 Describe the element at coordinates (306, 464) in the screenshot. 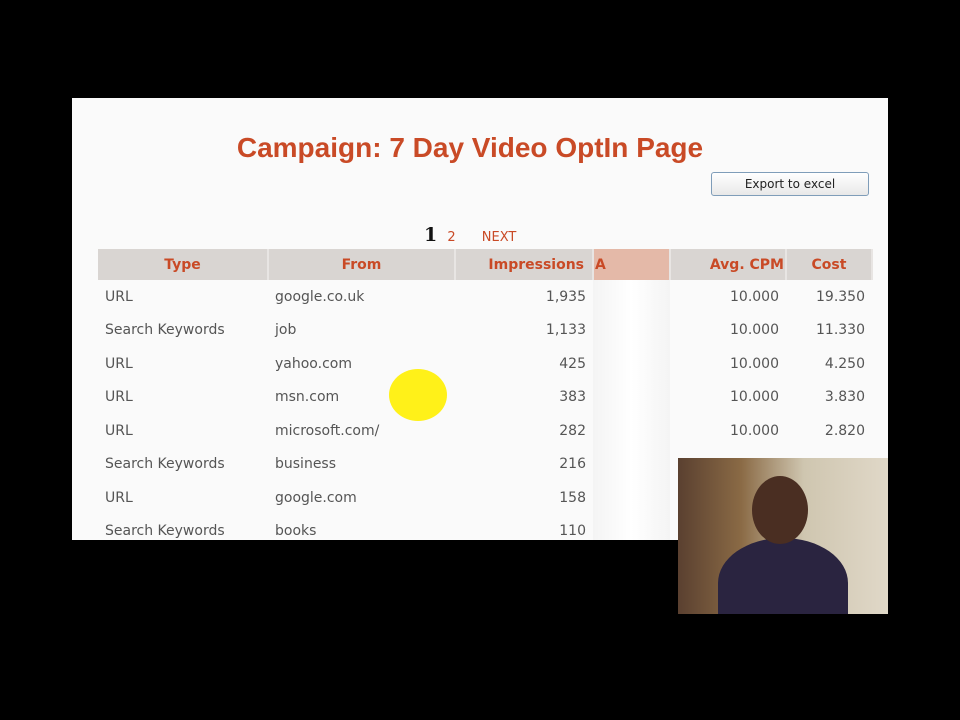

I see `cell-from: business` at that location.